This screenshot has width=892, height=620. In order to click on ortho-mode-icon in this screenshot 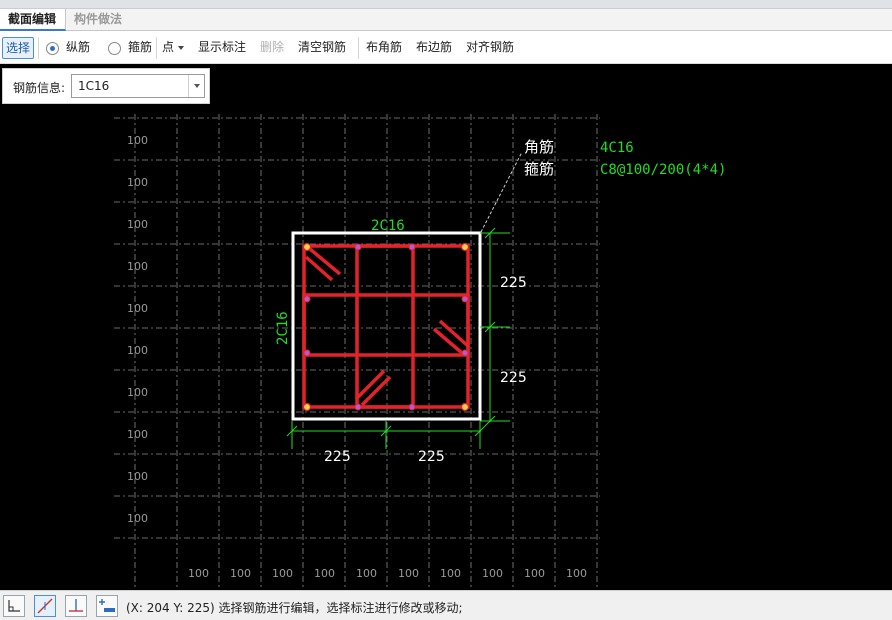, I will do `click(14, 606)`.